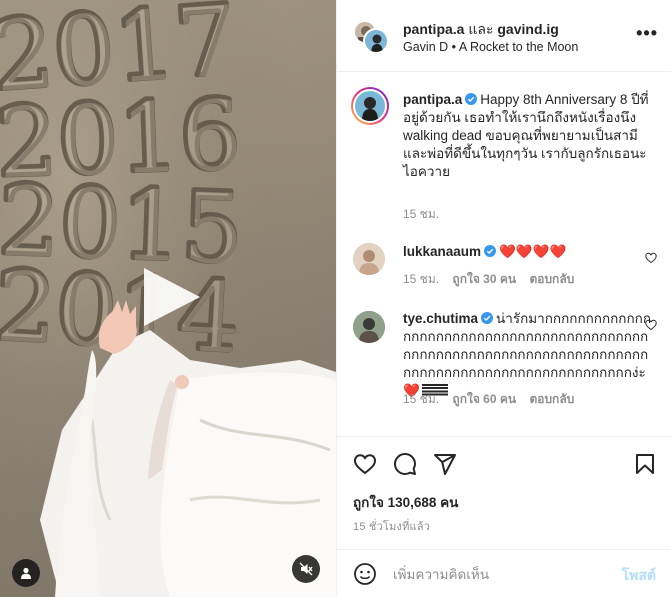 The width and height of the screenshot is (671, 597). What do you see at coordinates (484, 399) in the screenshot?
I see `comment-likes: ถูกใจ 60 คน` at bounding box center [484, 399].